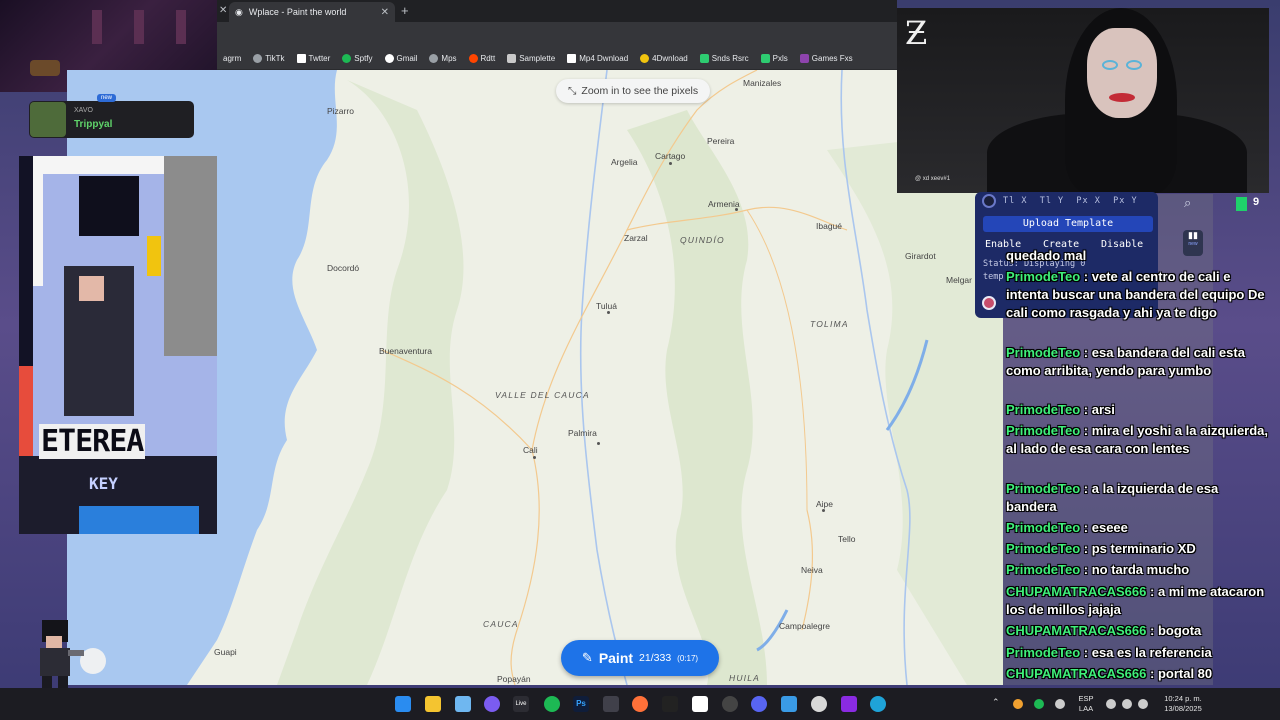  Describe the element at coordinates (1060, 409) in the screenshot. I see `chat-message: PrimodeTeo : arsi` at that location.